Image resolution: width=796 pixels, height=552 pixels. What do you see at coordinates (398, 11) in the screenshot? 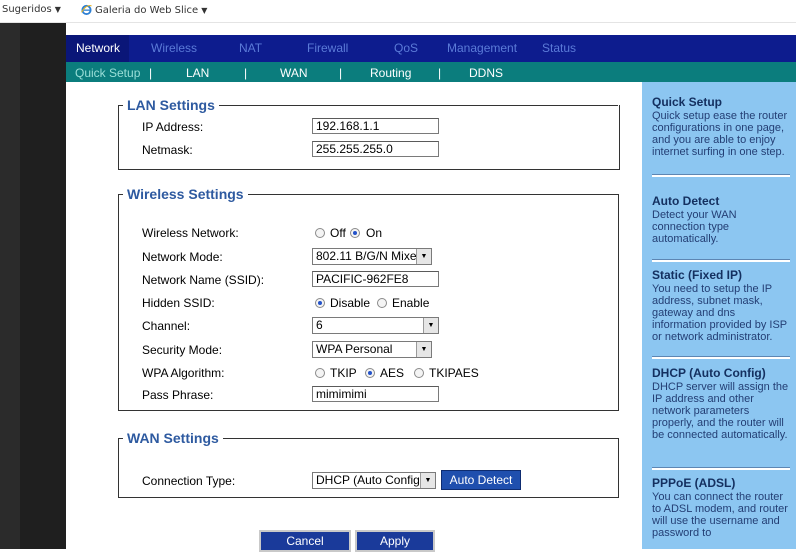
I see `favorites-bar: Sugeridos ▼ Galeria do Web Slice ▼` at bounding box center [398, 11].